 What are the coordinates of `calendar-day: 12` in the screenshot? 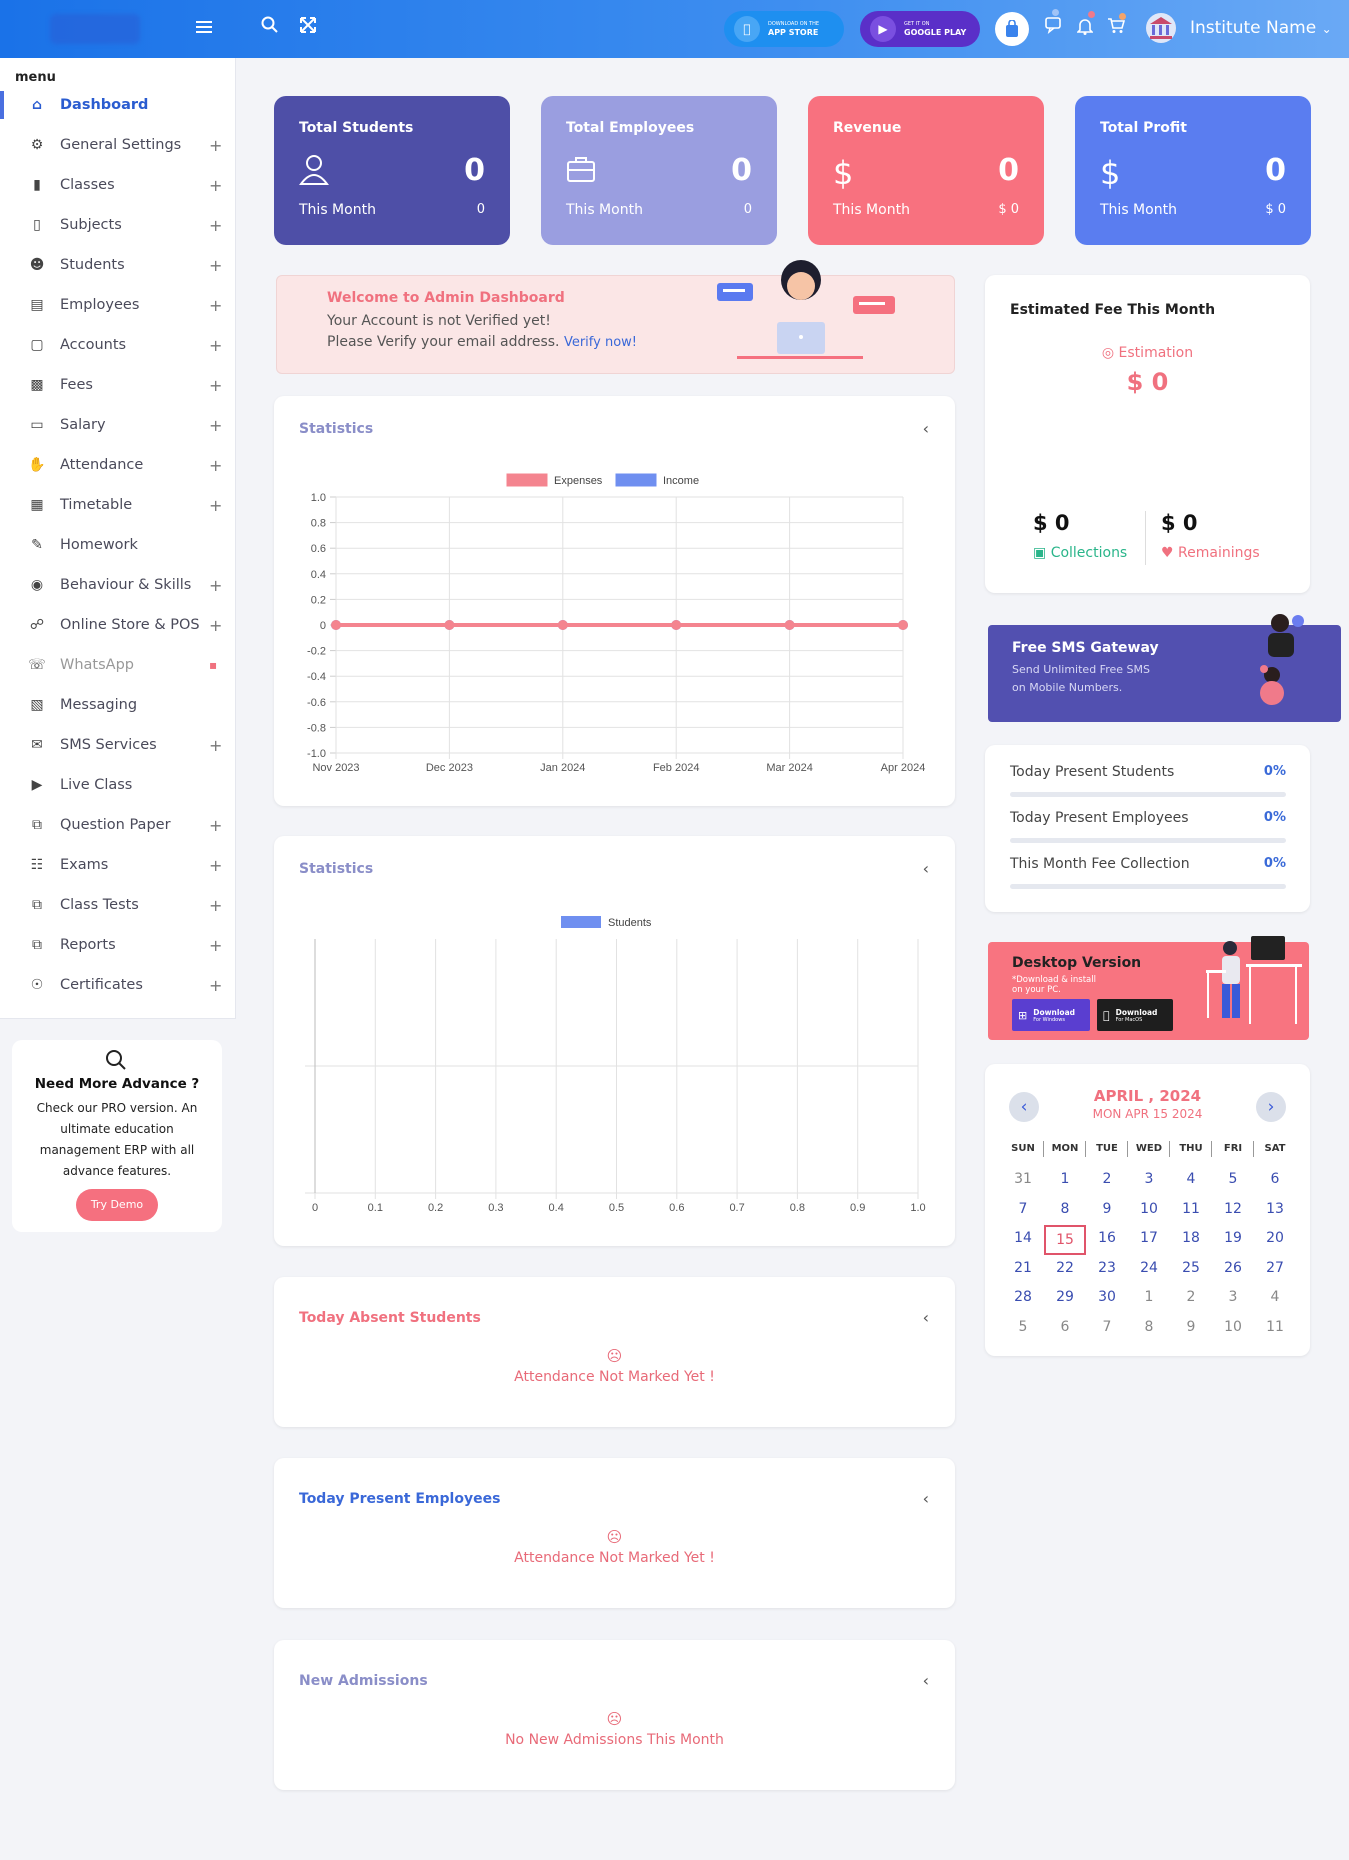 It's located at (1233, 1209).